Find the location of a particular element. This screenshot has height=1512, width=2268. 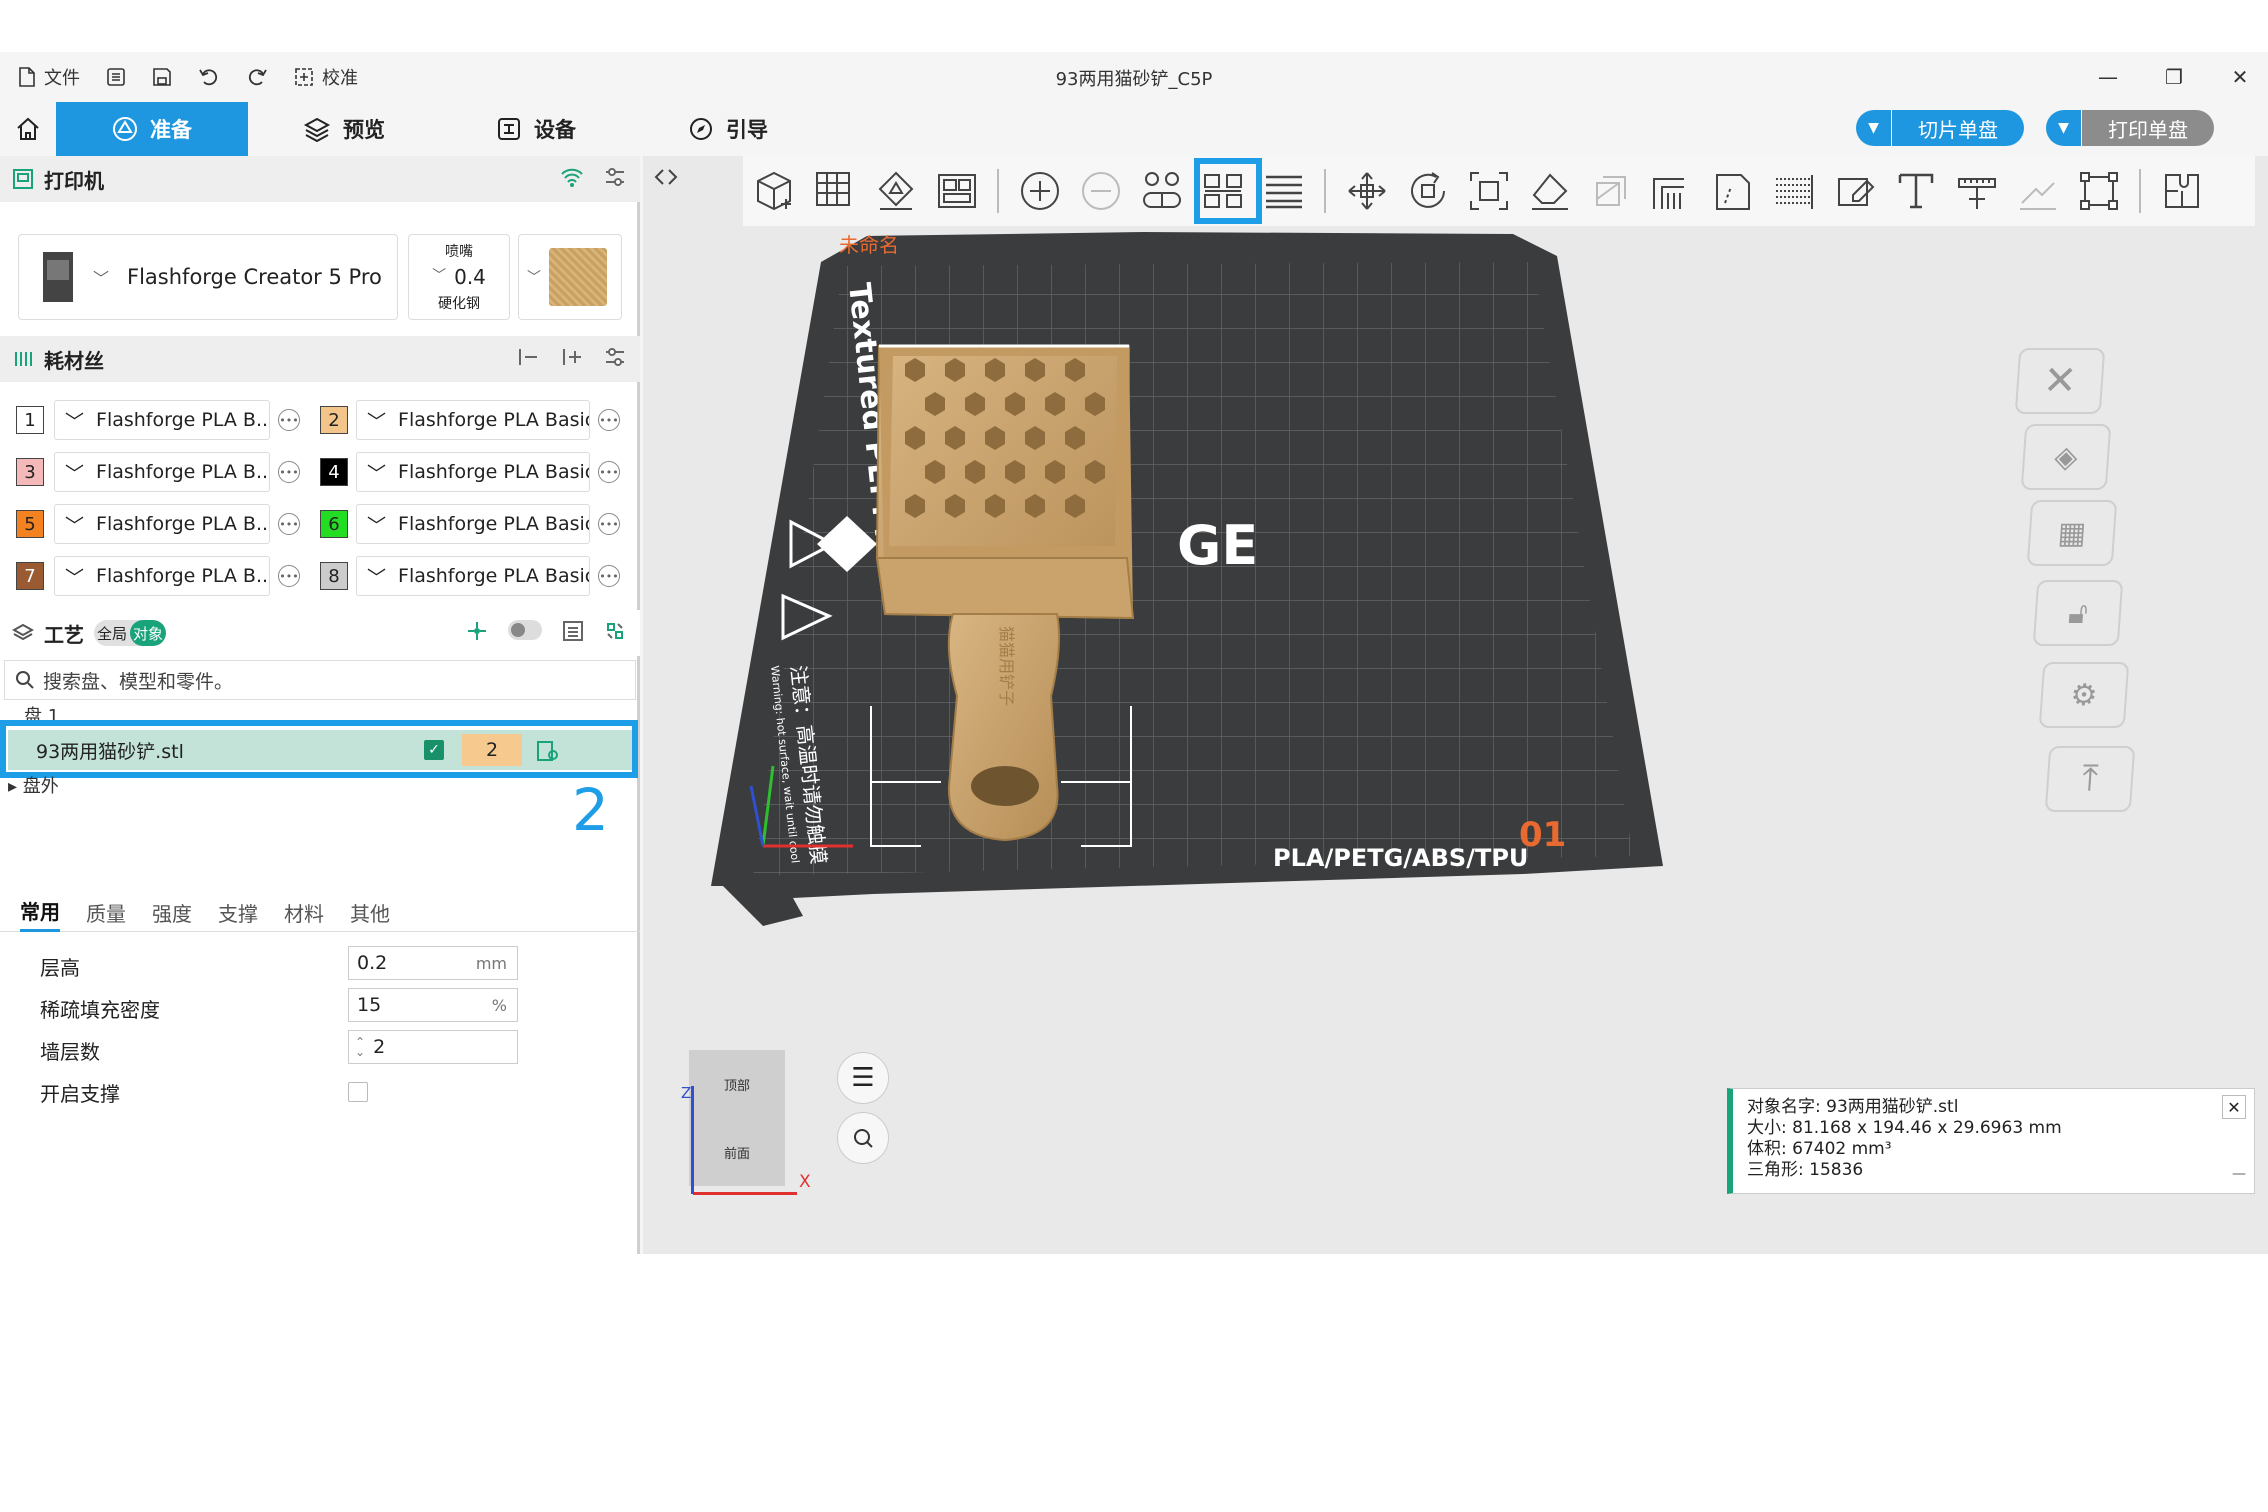

add-instance-button is located at coordinates (1039, 191).